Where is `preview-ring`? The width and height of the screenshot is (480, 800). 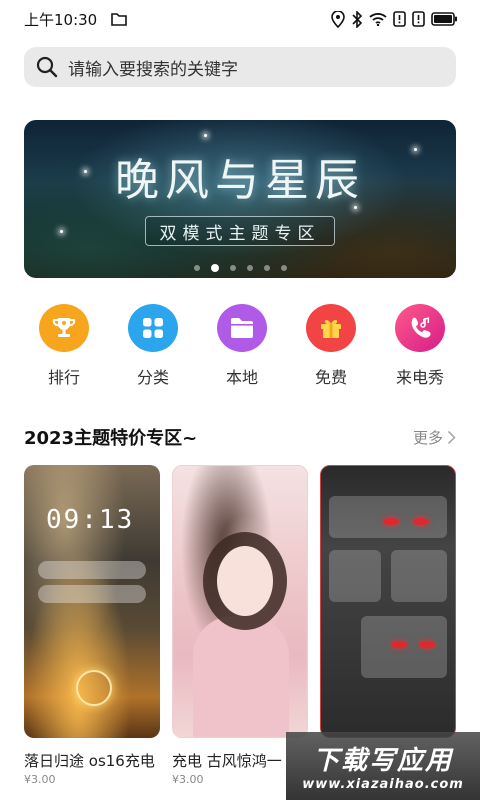
preview-ring is located at coordinates (94, 688).